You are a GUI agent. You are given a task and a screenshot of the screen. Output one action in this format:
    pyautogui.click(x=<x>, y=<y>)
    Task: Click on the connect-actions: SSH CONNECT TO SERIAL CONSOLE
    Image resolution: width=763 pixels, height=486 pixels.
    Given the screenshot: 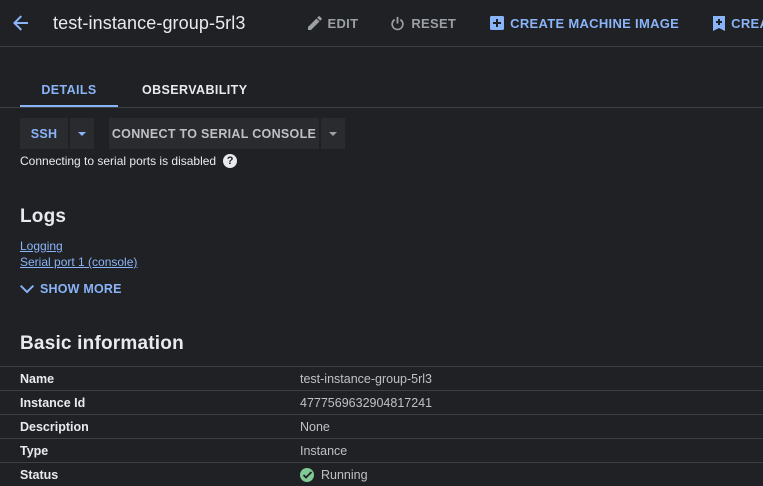 What is the action you would take?
    pyautogui.click(x=182, y=133)
    